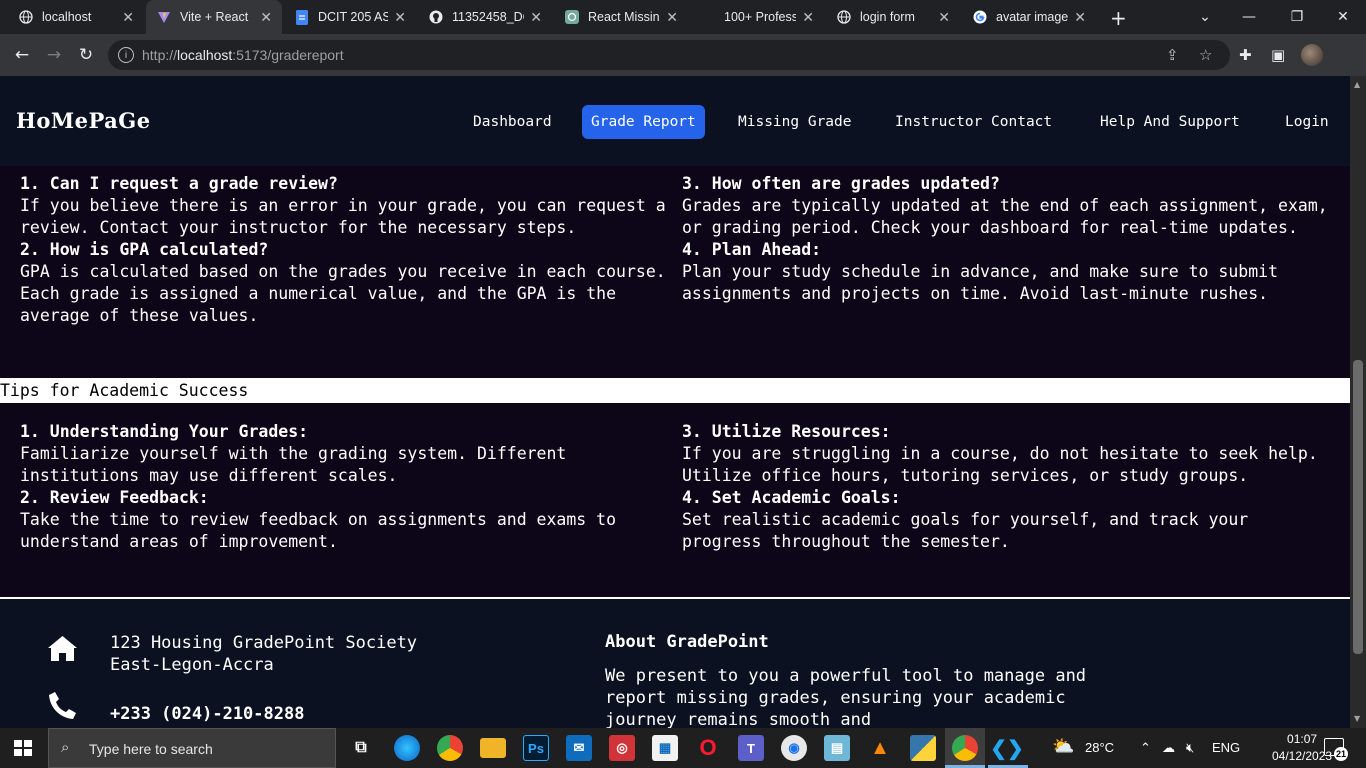 This screenshot has width=1366, height=768. What do you see at coordinates (1357, 84) in the screenshot?
I see `scroll-up-arrow-icon: ▲` at bounding box center [1357, 84].